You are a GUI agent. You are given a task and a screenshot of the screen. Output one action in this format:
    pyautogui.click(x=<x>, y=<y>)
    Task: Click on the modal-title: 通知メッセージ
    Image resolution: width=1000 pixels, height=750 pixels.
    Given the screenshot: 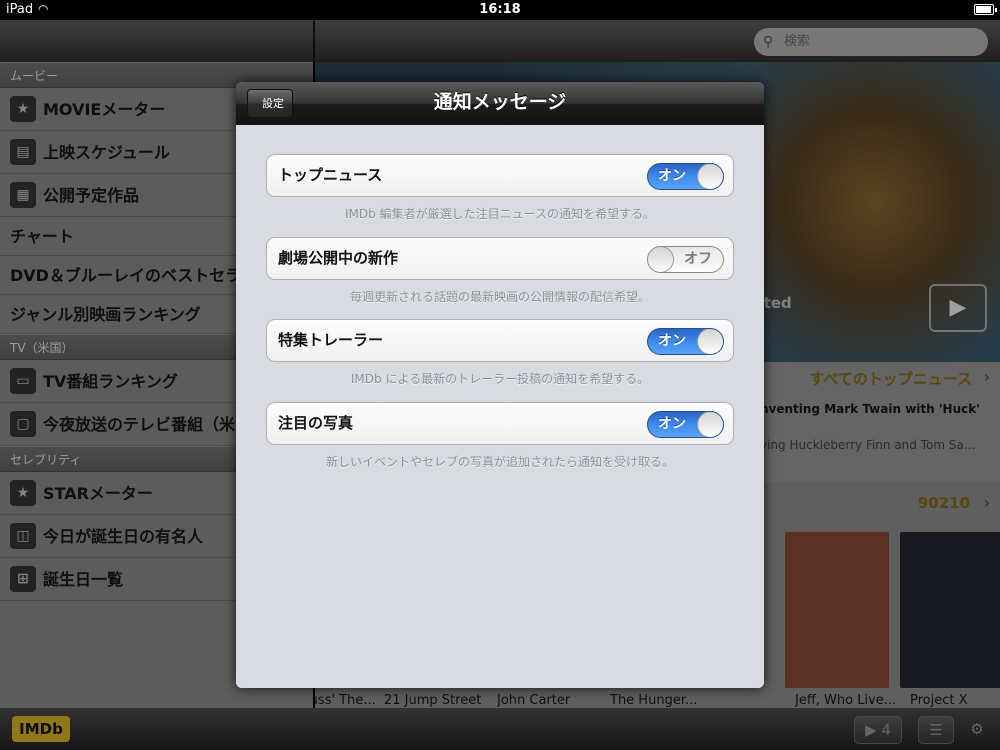 What is the action you would take?
    pyautogui.click(x=500, y=102)
    